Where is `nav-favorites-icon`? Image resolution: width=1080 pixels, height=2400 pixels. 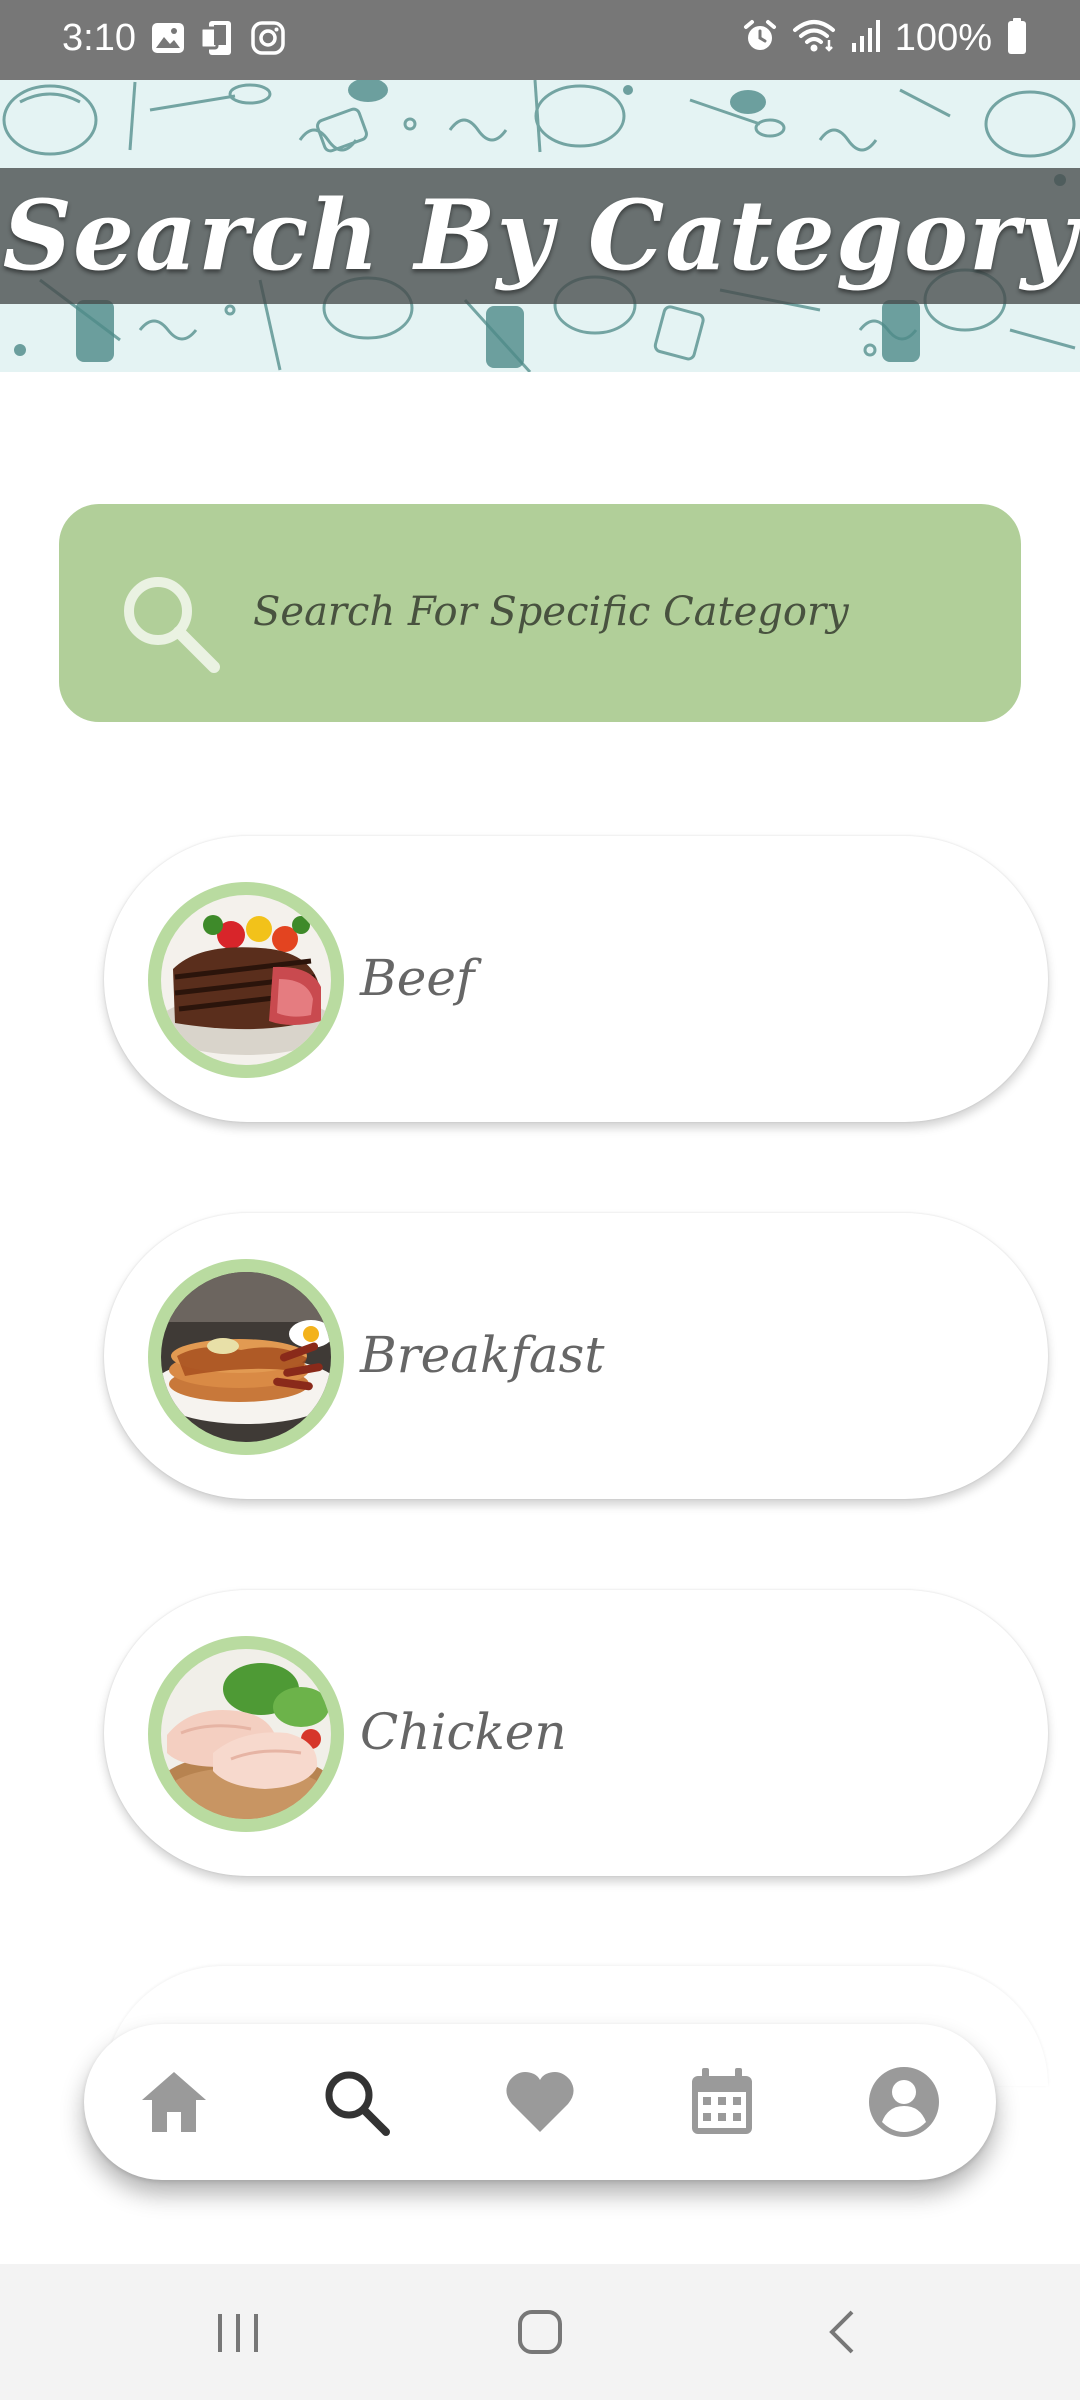
nav-favorites-icon is located at coordinates (540, 2102).